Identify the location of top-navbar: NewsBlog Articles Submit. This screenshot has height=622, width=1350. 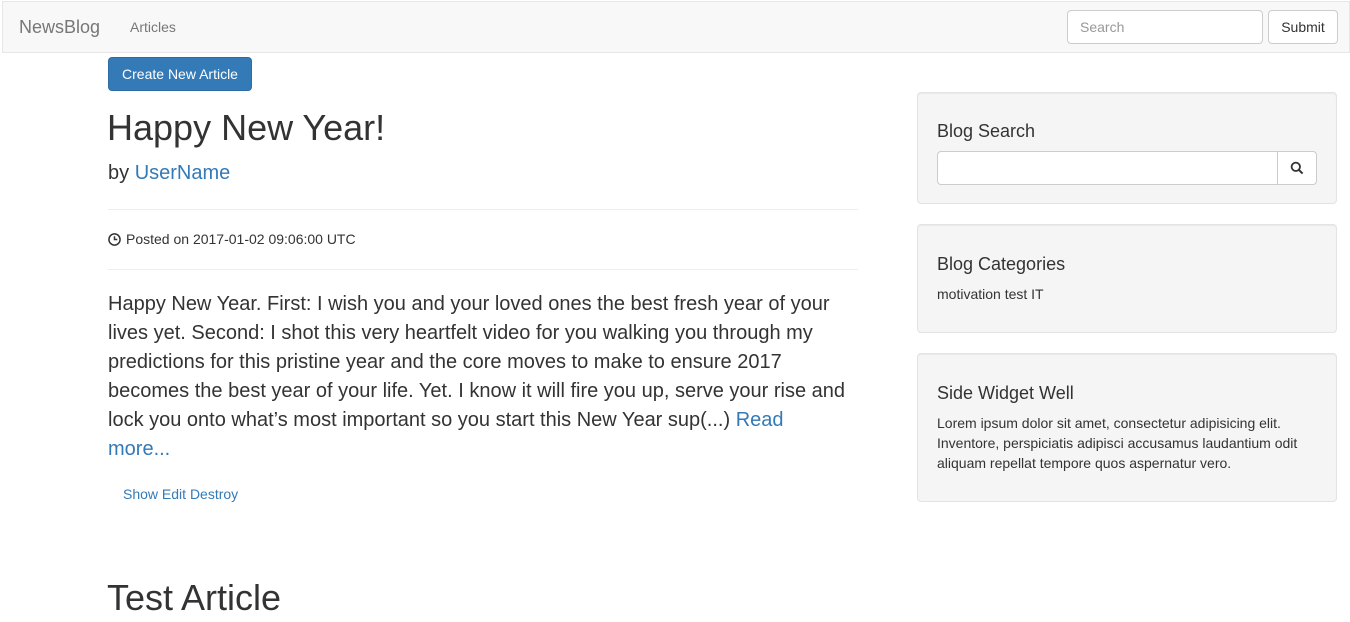
(676, 27).